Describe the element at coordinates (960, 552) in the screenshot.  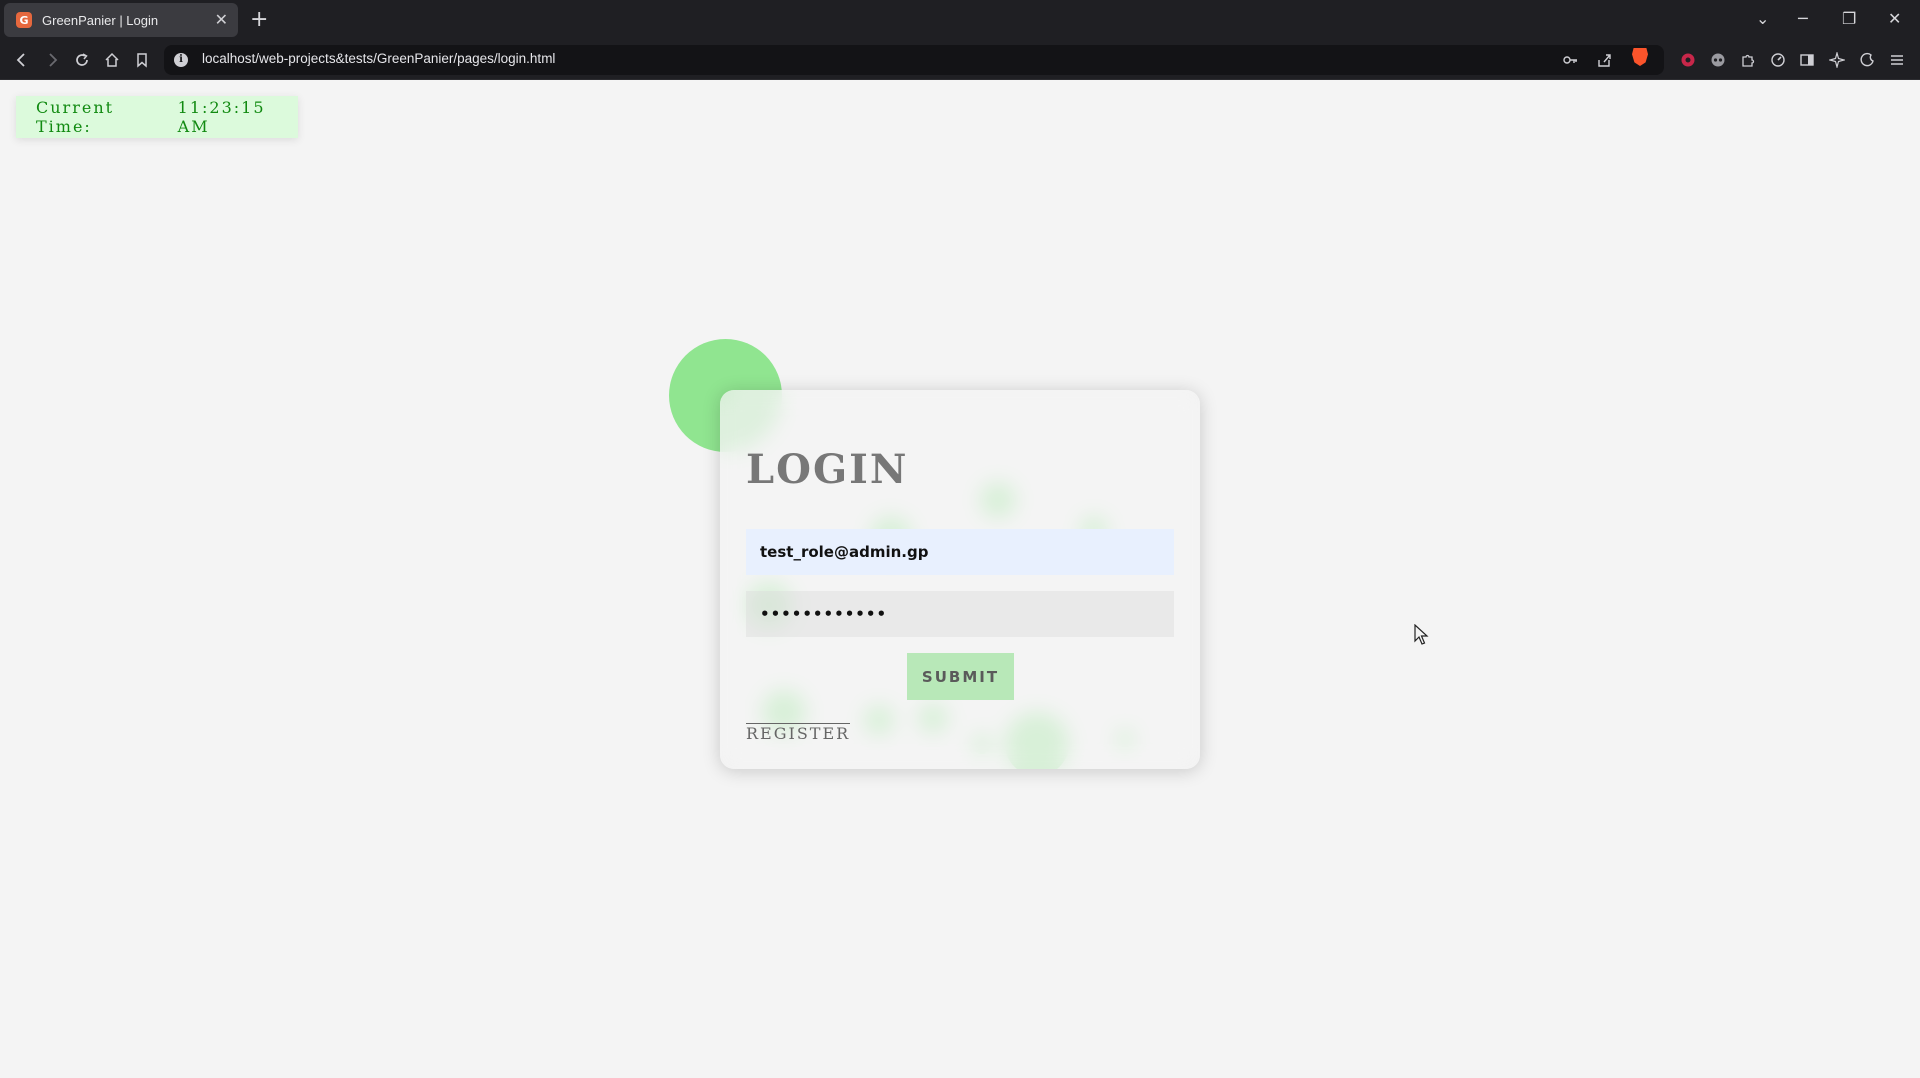
I see `email-field` at that location.